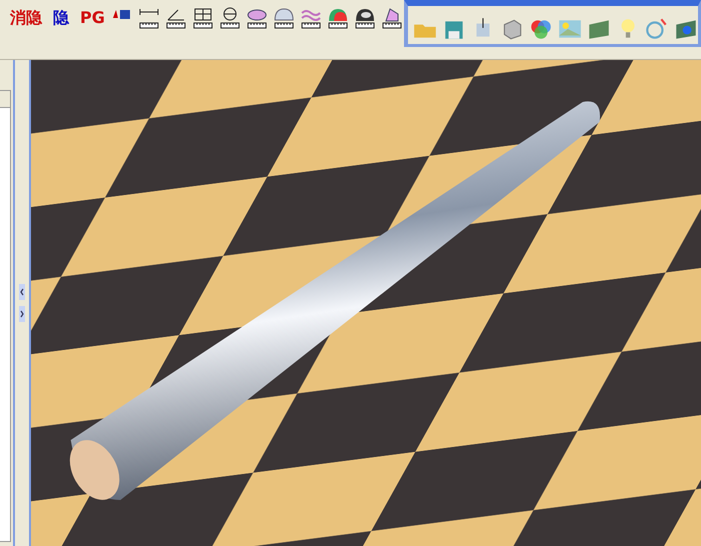 This screenshot has width=701, height=546. I want to click on collapse-left-icon, so click(22, 292).